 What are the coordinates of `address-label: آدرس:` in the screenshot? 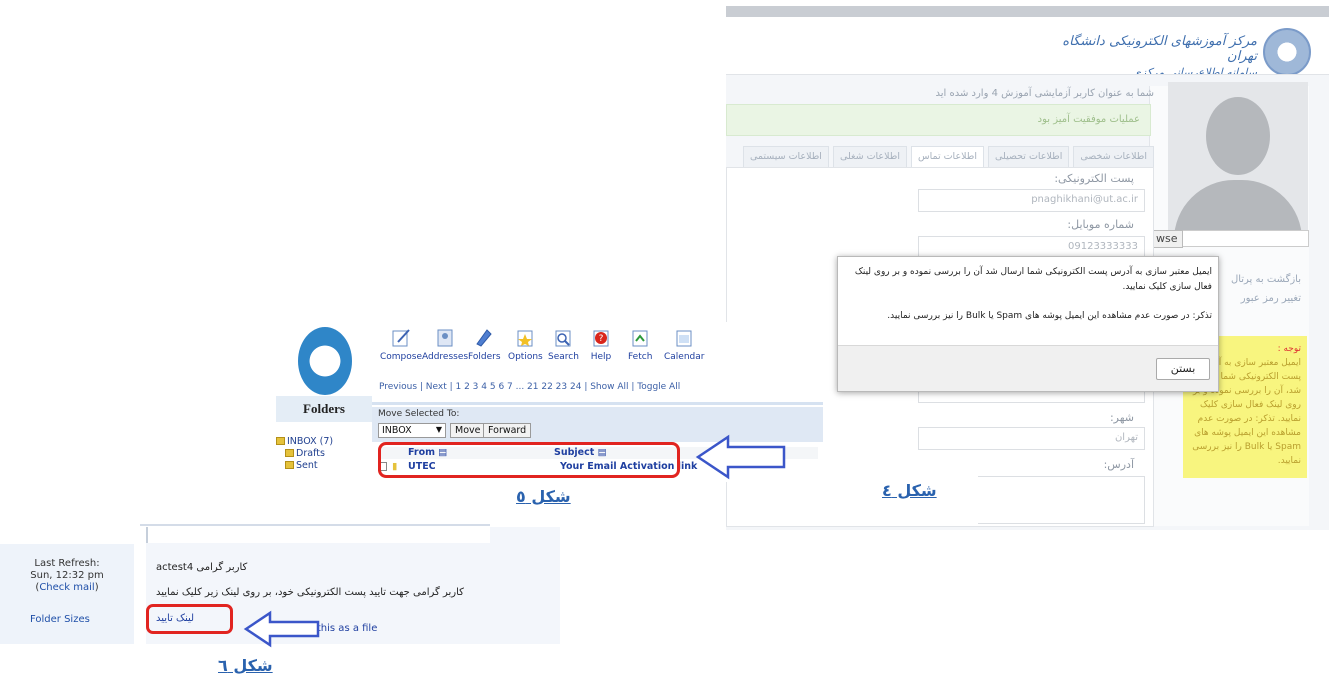 It's located at (1118, 464).